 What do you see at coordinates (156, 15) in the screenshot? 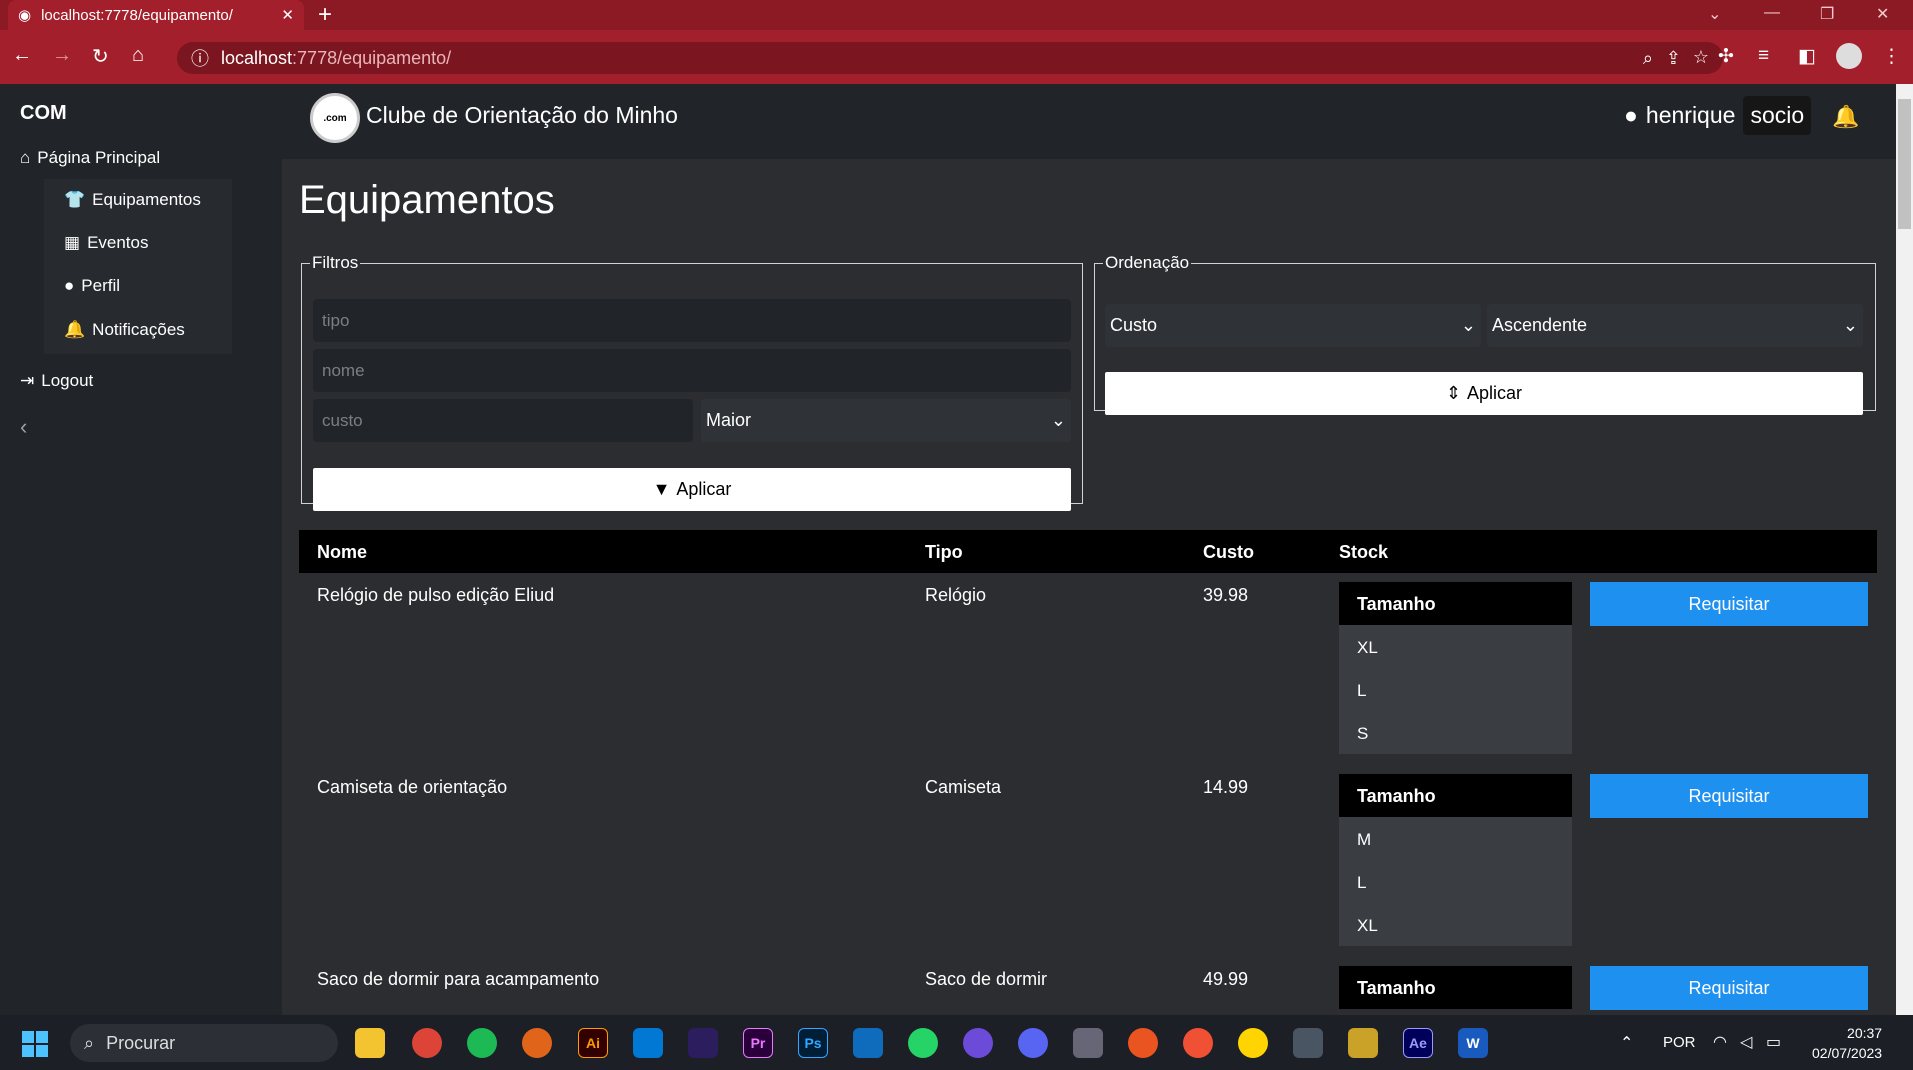
I see `browser-tab: ◉ localhost:7778/equipamento/ ✕` at bounding box center [156, 15].